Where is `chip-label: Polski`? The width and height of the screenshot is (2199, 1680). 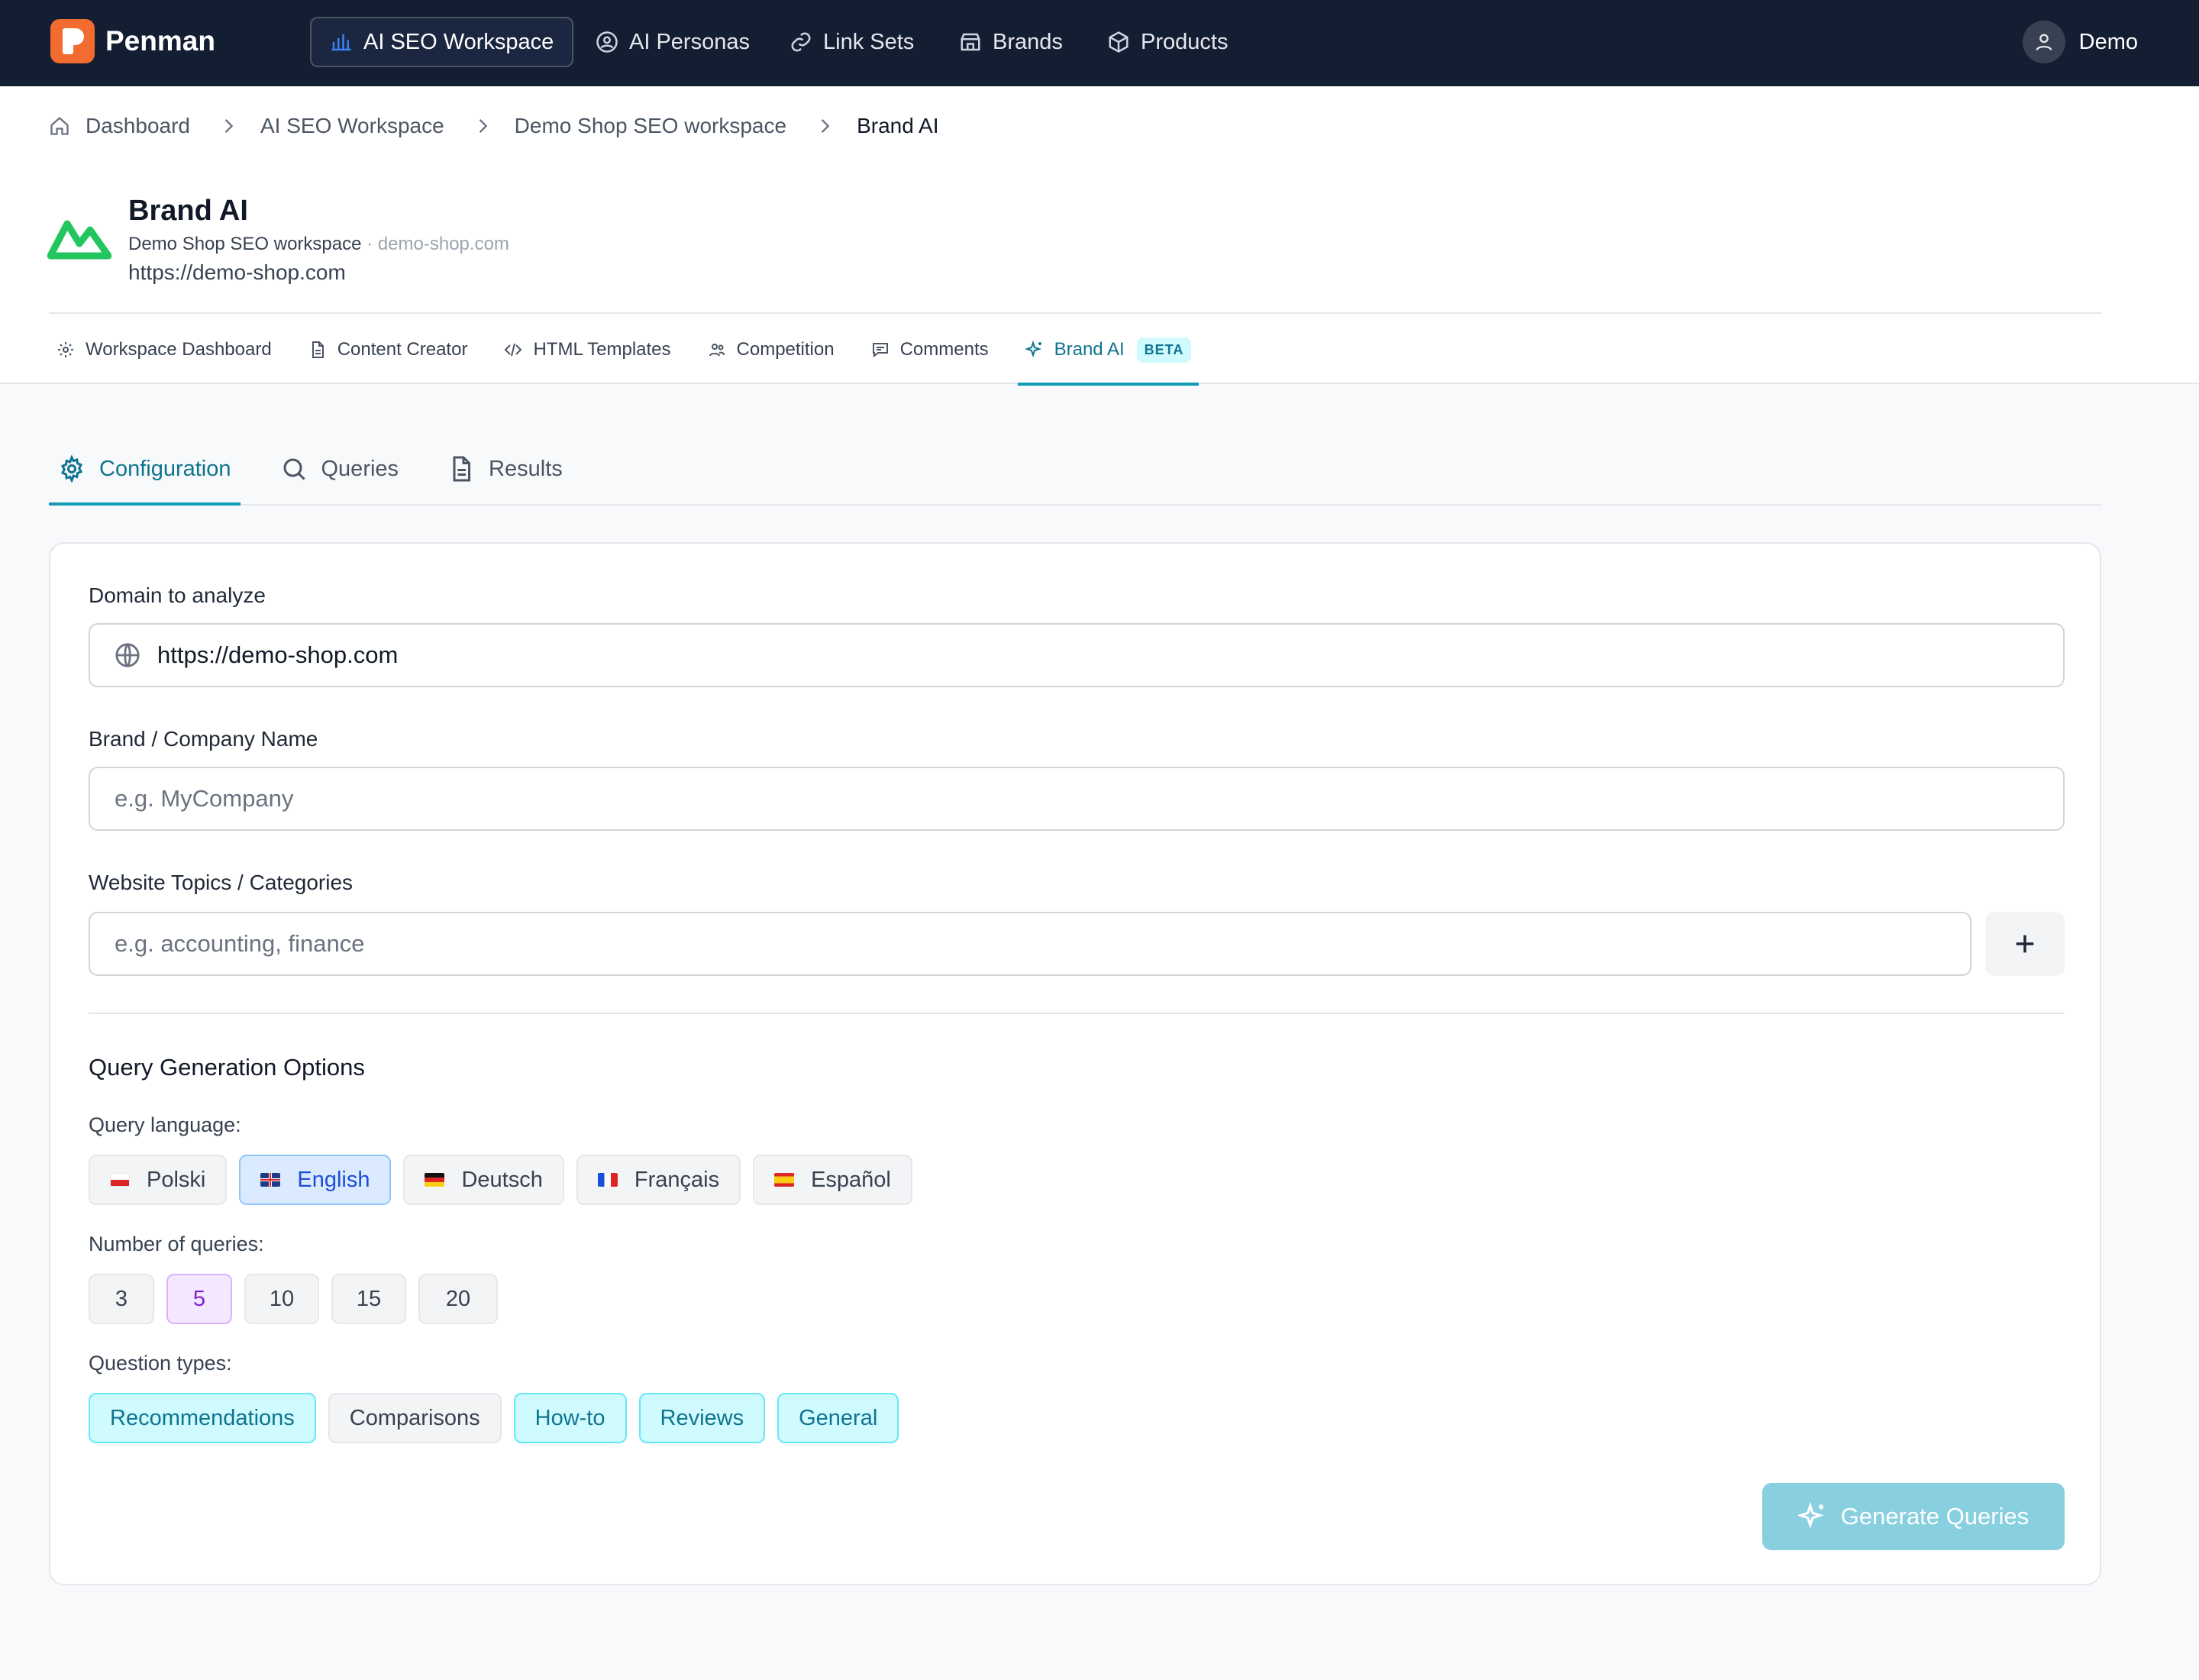 chip-label: Polski is located at coordinates (177, 1179).